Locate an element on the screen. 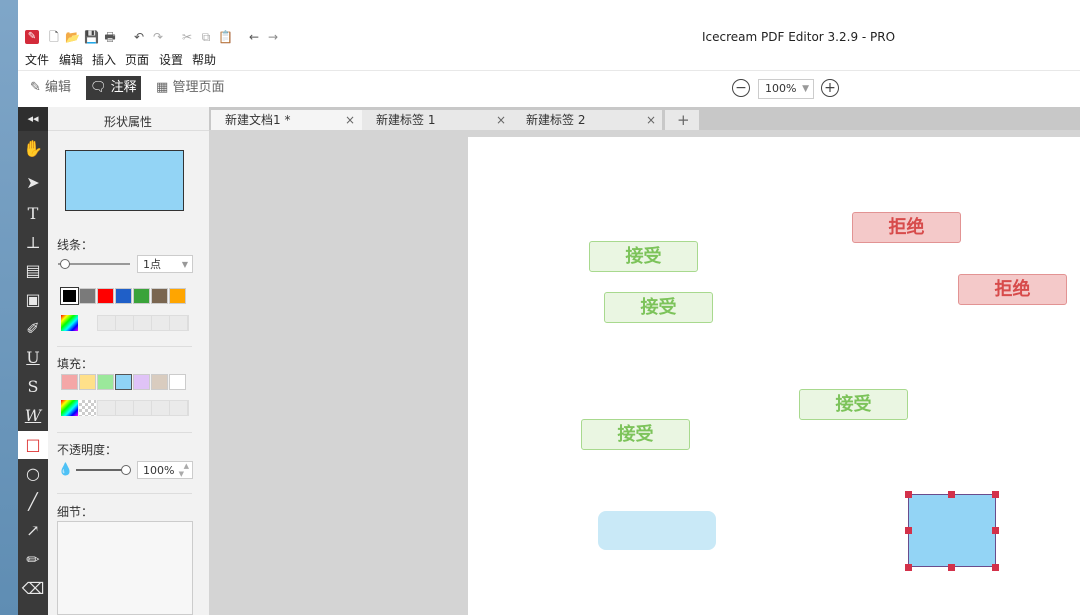  select-tool-icon: ➤ is located at coordinates (33, 183).